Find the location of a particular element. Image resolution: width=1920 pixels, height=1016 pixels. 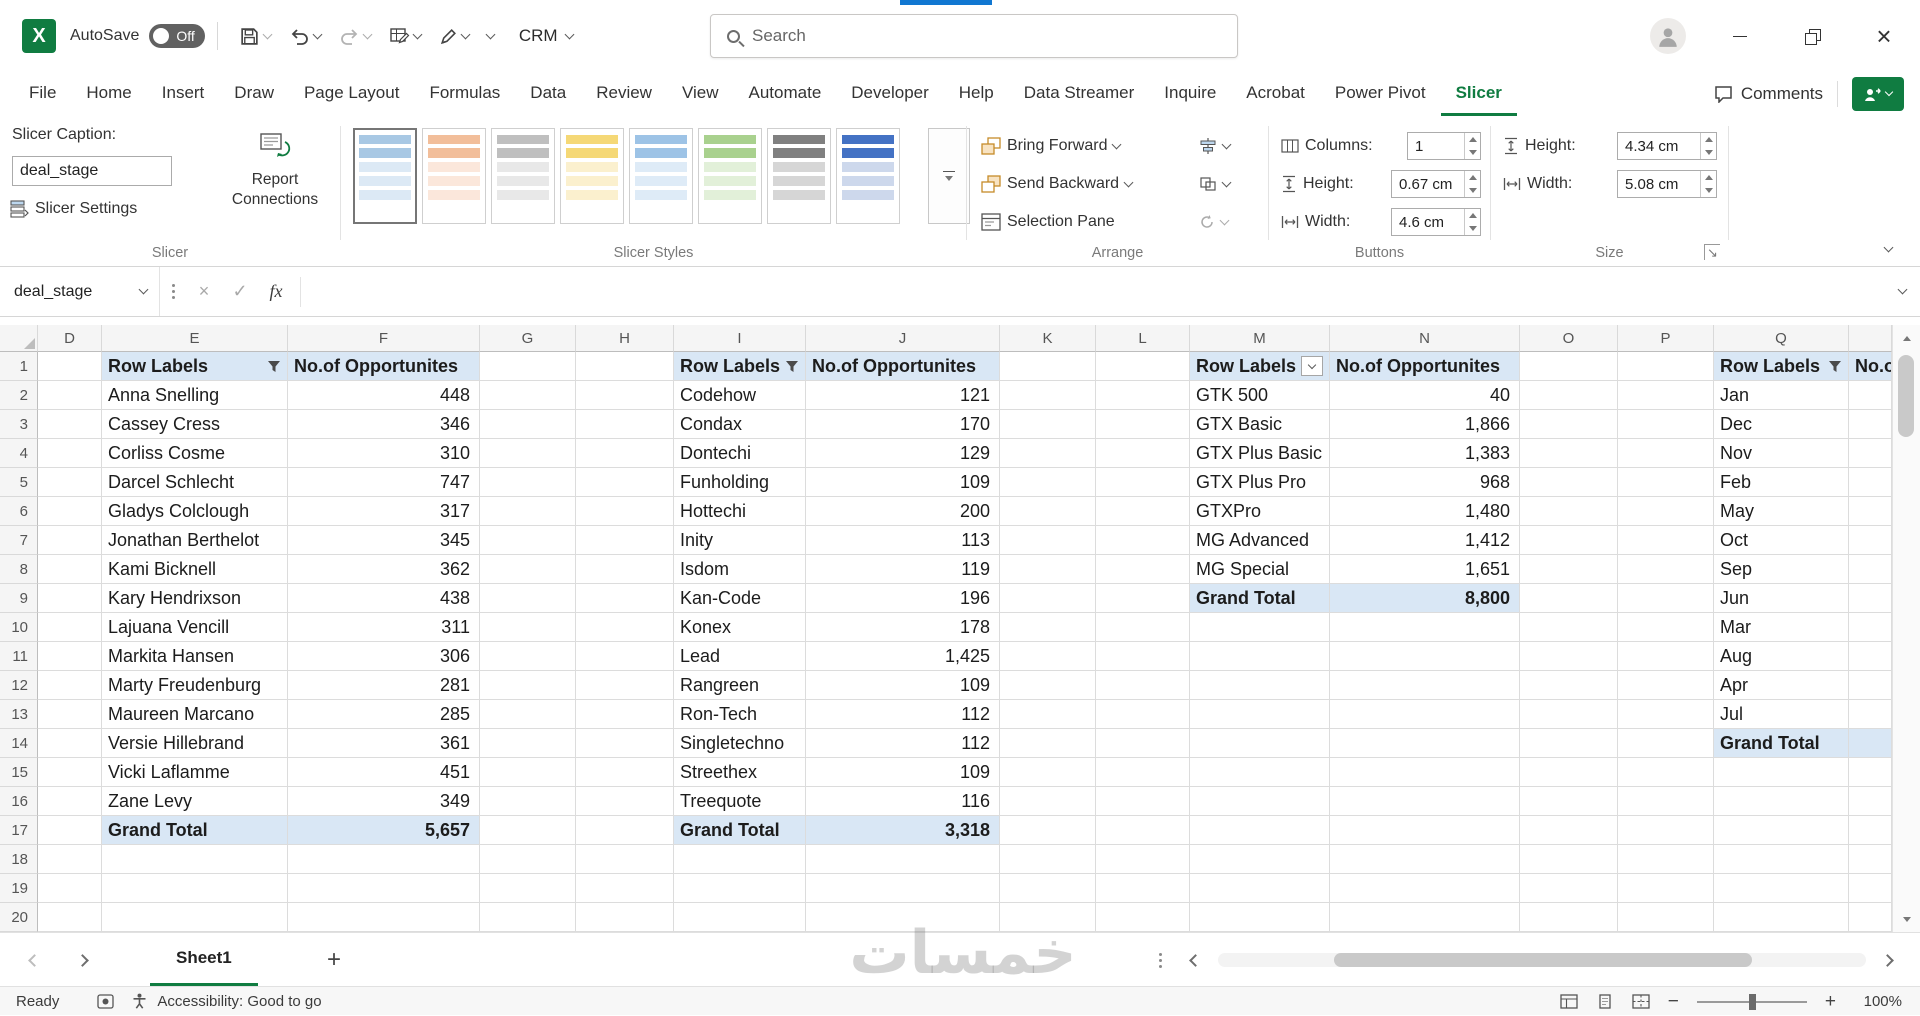

tab-data: Data is located at coordinates (548, 94).